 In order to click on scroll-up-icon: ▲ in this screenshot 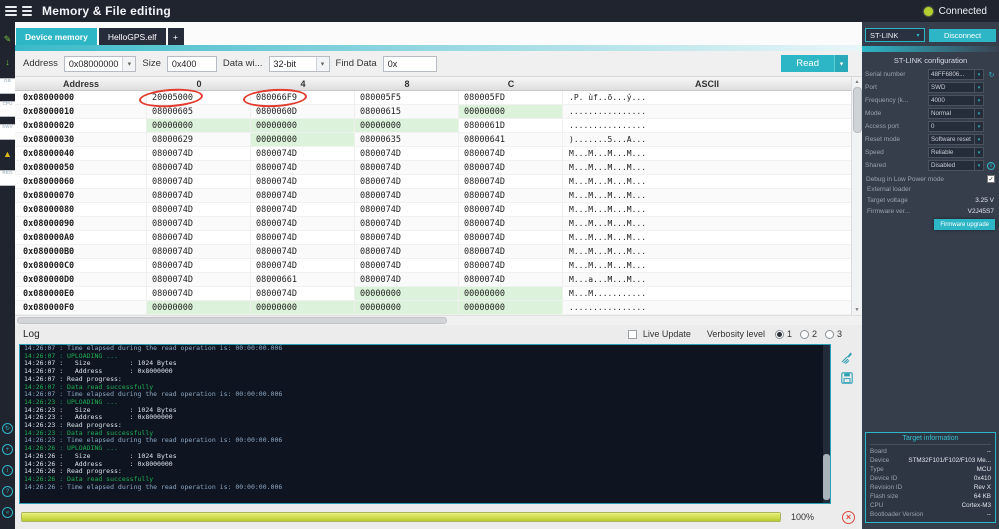, I will do `click(857, 82)`.